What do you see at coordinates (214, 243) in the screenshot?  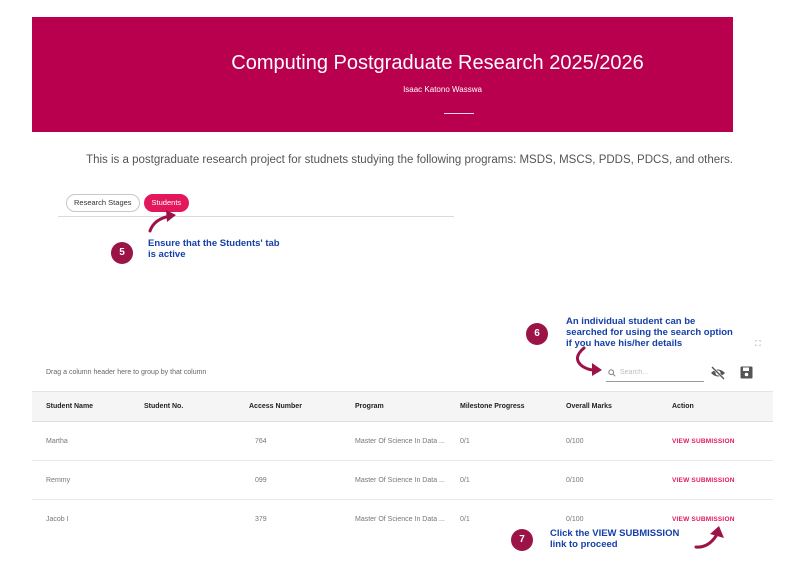 I see `callout-5-line1: Ensure that the Students' tab` at bounding box center [214, 243].